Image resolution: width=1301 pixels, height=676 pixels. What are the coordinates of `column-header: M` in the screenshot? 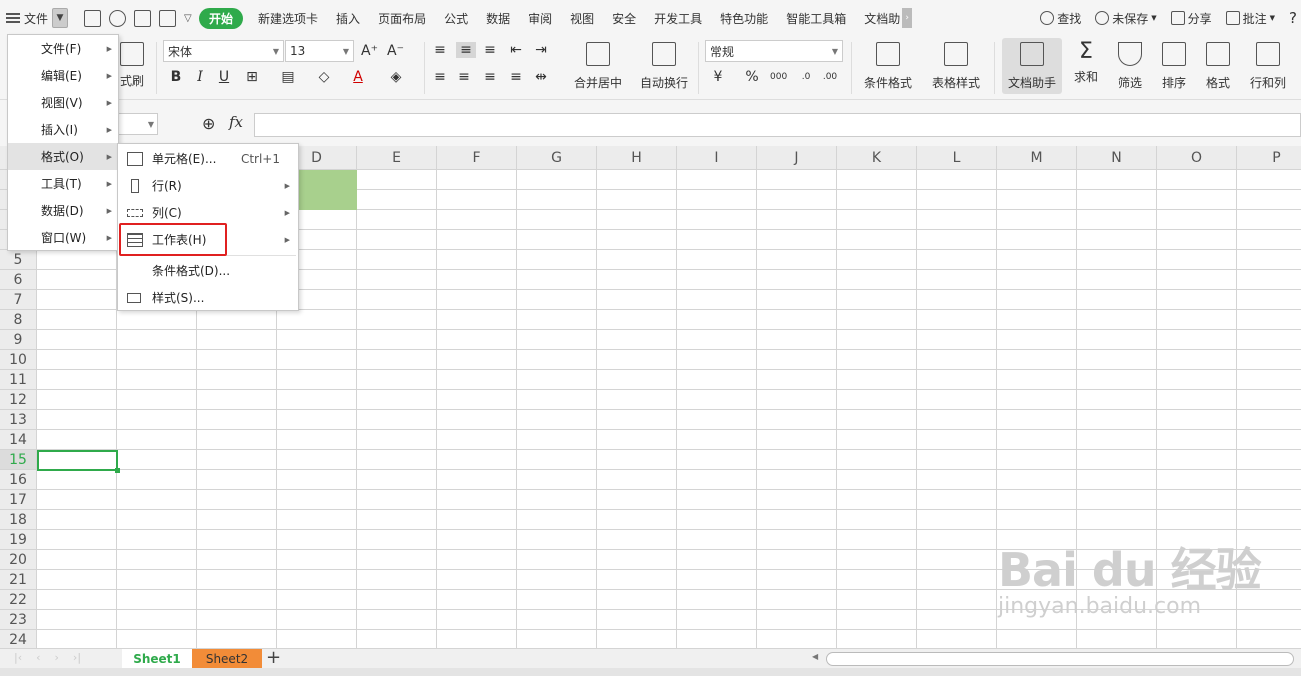 It's located at (1037, 158).